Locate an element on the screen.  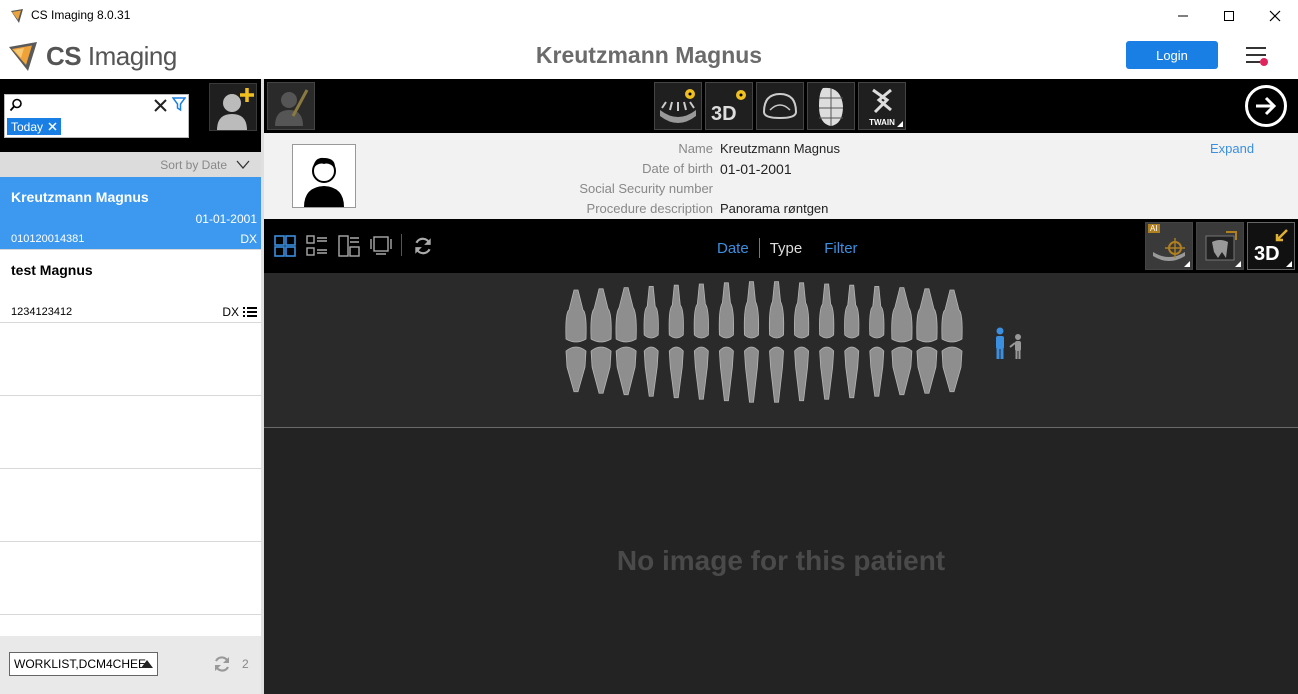
avatar is located at coordinates (324, 176).